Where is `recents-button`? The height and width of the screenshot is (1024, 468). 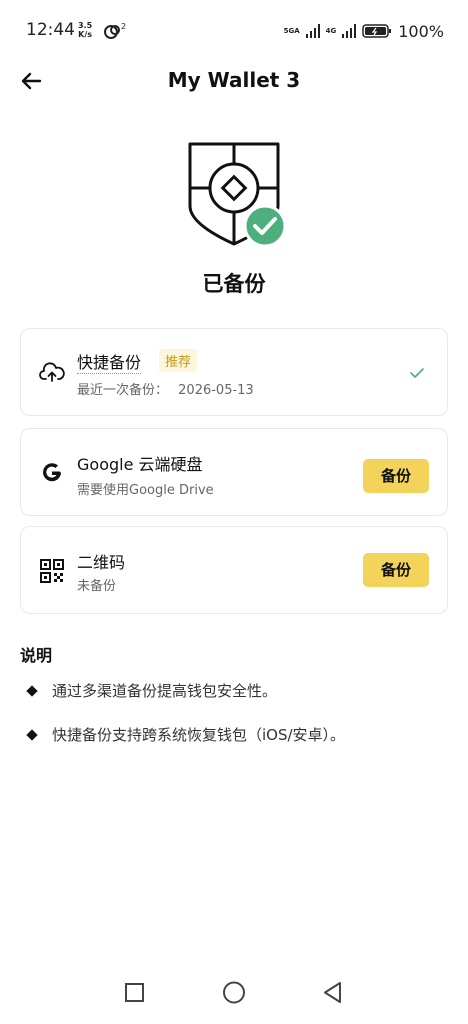
recents-button is located at coordinates (135, 993).